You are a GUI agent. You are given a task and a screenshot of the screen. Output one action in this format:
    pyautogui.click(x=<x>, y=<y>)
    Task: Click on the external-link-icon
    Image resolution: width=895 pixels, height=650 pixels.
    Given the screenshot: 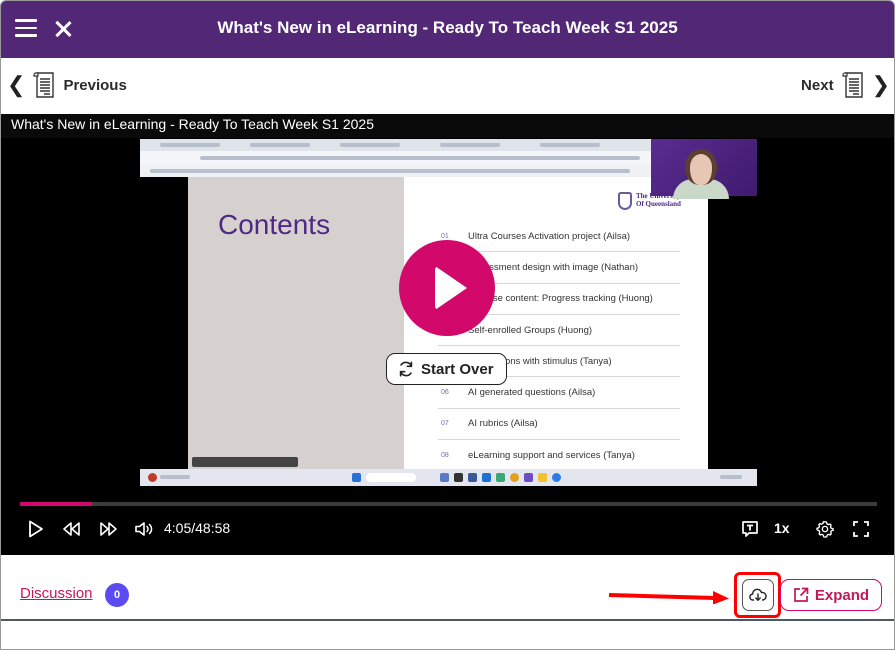 What is the action you would take?
    pyautogui.click(x=801, y=594)
    